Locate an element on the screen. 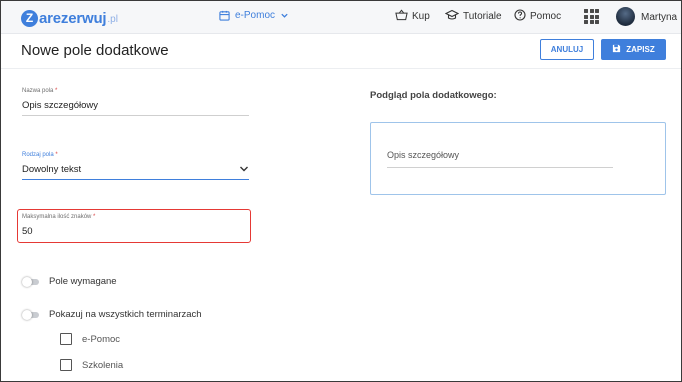 This screenshot has width=682, height=382. max-chars-highlight is located at coordinates (134, 226).